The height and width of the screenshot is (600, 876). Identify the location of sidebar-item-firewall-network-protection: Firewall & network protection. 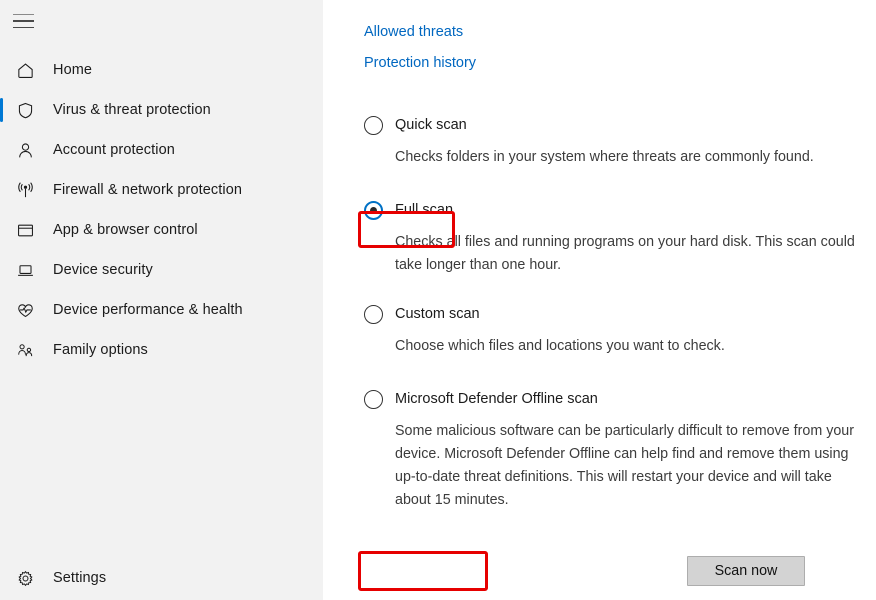
(161, 190).